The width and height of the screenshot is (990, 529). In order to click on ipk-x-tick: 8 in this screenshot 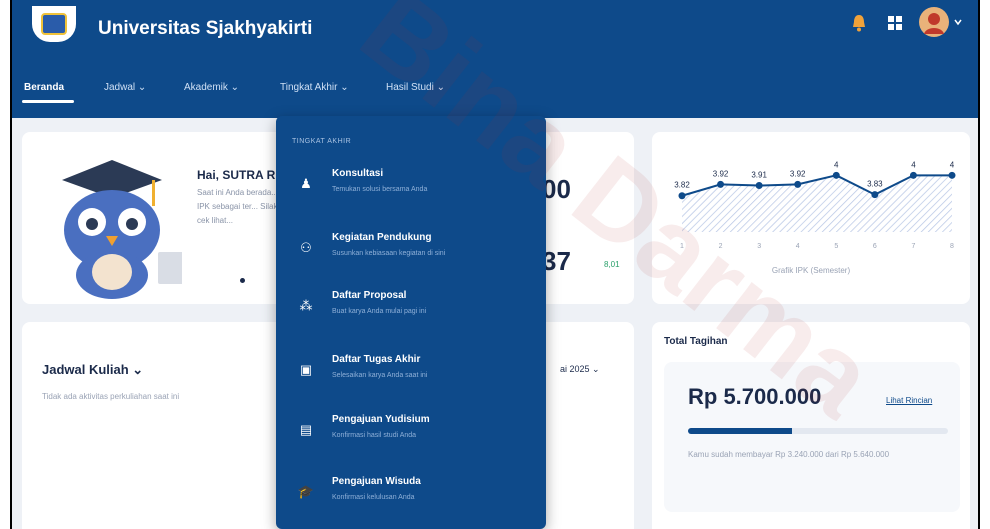, I will do `click(952, 246)`.